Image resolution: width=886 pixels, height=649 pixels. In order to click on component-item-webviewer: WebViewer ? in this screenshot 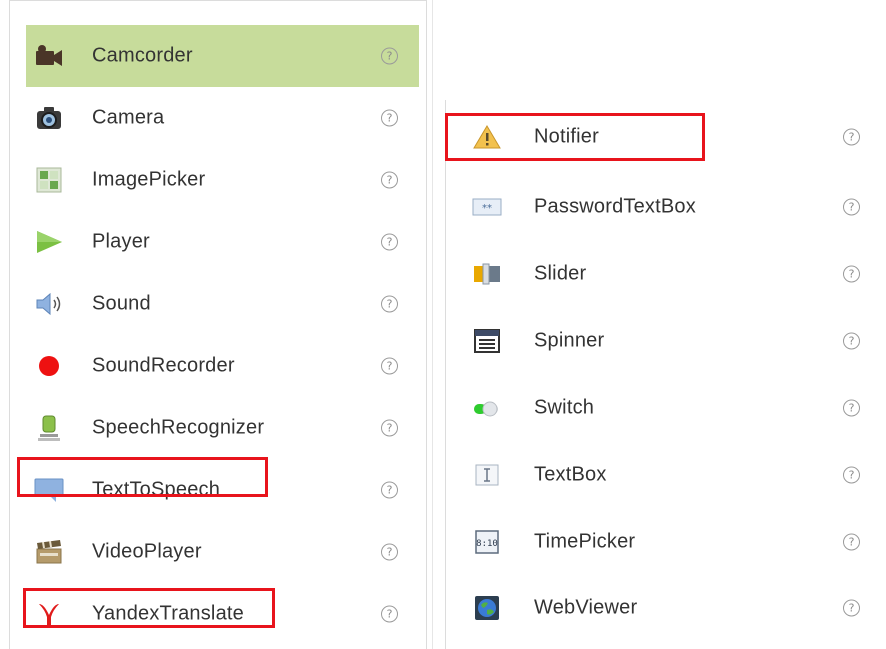, I will do `click(666, 608)`.